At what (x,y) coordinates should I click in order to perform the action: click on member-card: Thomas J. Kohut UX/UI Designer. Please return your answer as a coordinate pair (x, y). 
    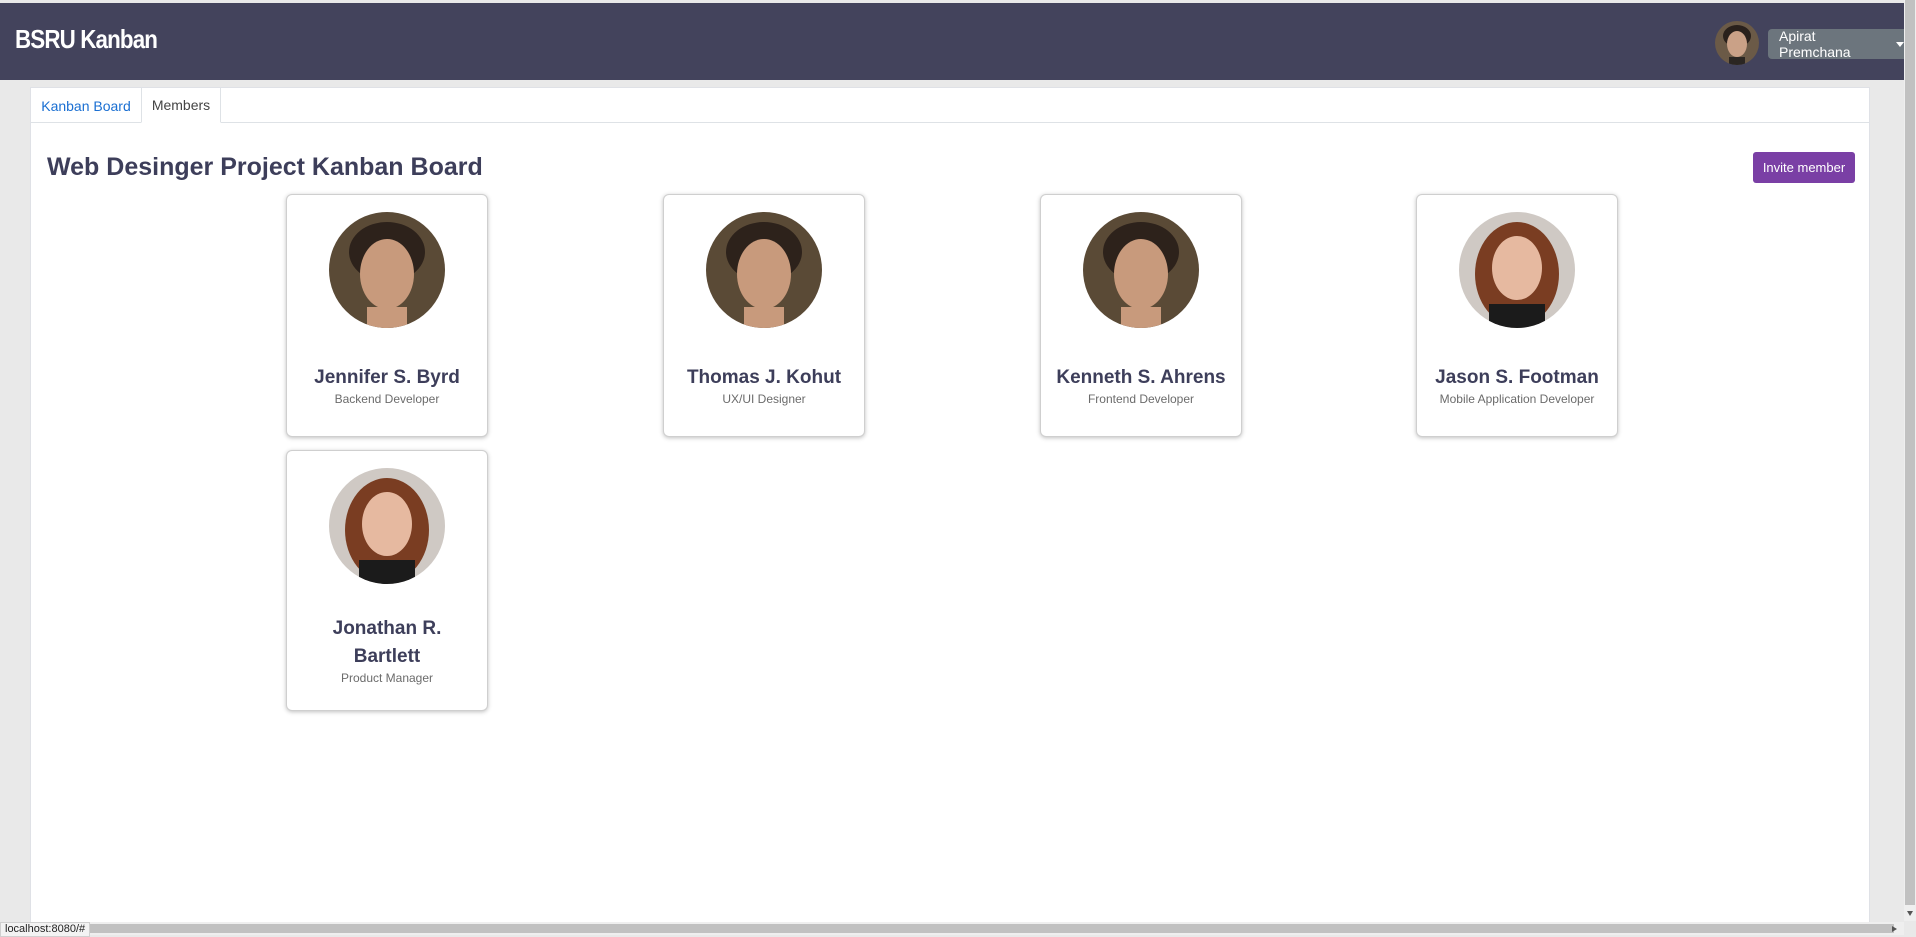
    Looking at the image, I should click on (764, 315).